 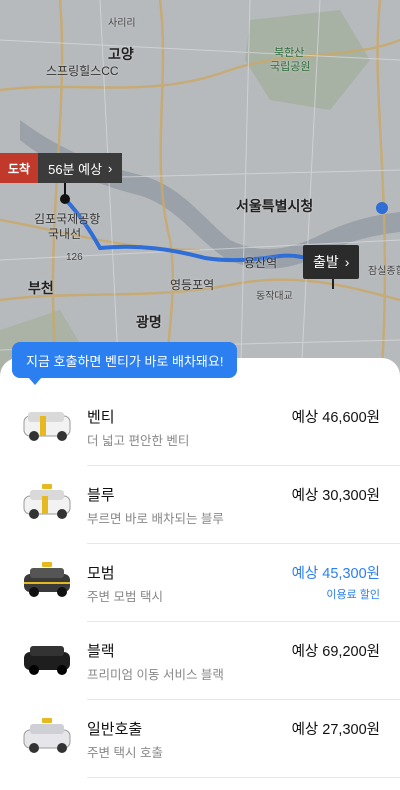 What do you see at coordinates (192, 285) in the screenshot?
I see `map-label-yeongdeungpo: 영등포역` at bounding box center [192, 285].